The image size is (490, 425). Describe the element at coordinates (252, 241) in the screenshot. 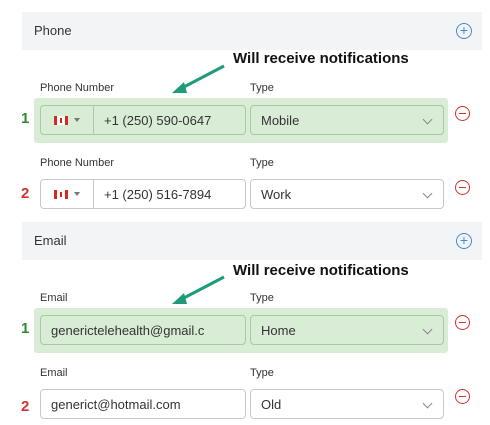

I see `email-section-header: Email +` at that location.